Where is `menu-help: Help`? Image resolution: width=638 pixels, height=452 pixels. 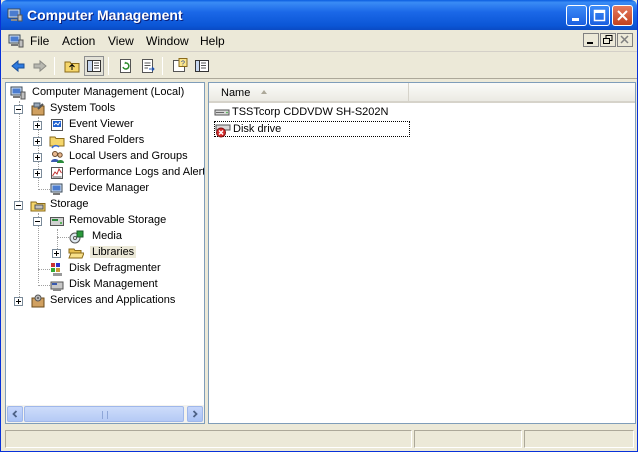 menu-help: Help is located at coordinates (212, 41).